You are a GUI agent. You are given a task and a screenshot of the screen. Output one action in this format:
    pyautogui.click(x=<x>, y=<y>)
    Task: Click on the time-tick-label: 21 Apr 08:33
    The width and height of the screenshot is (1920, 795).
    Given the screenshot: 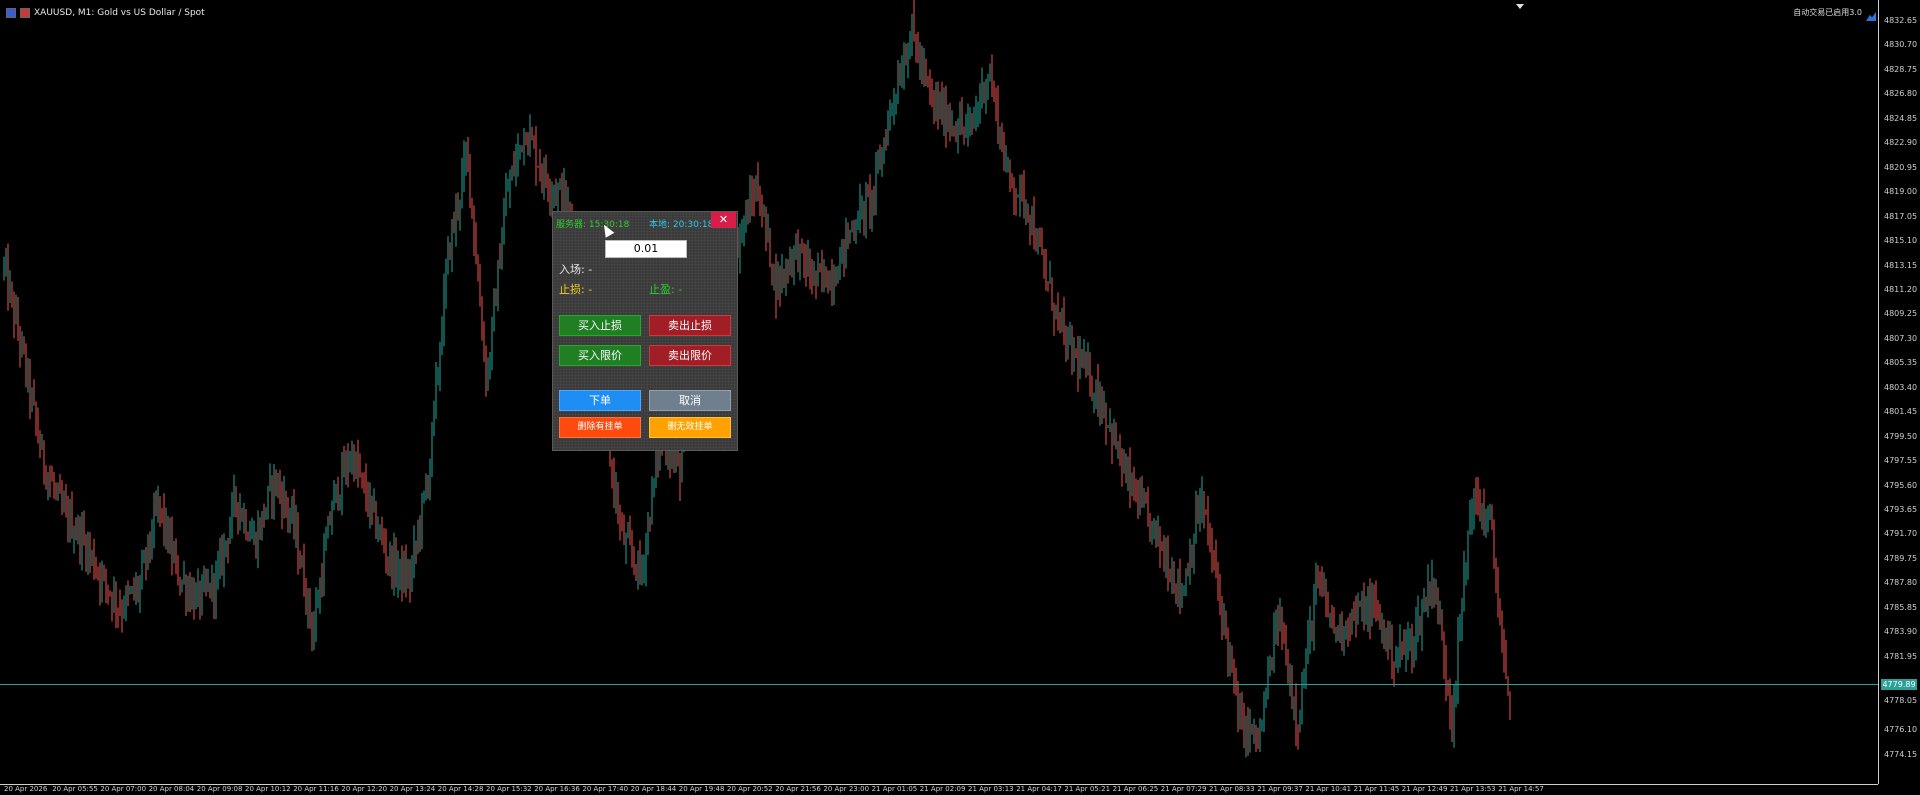 What is the action you would take?
    pyautogui.click(x=1232, y=789)
    